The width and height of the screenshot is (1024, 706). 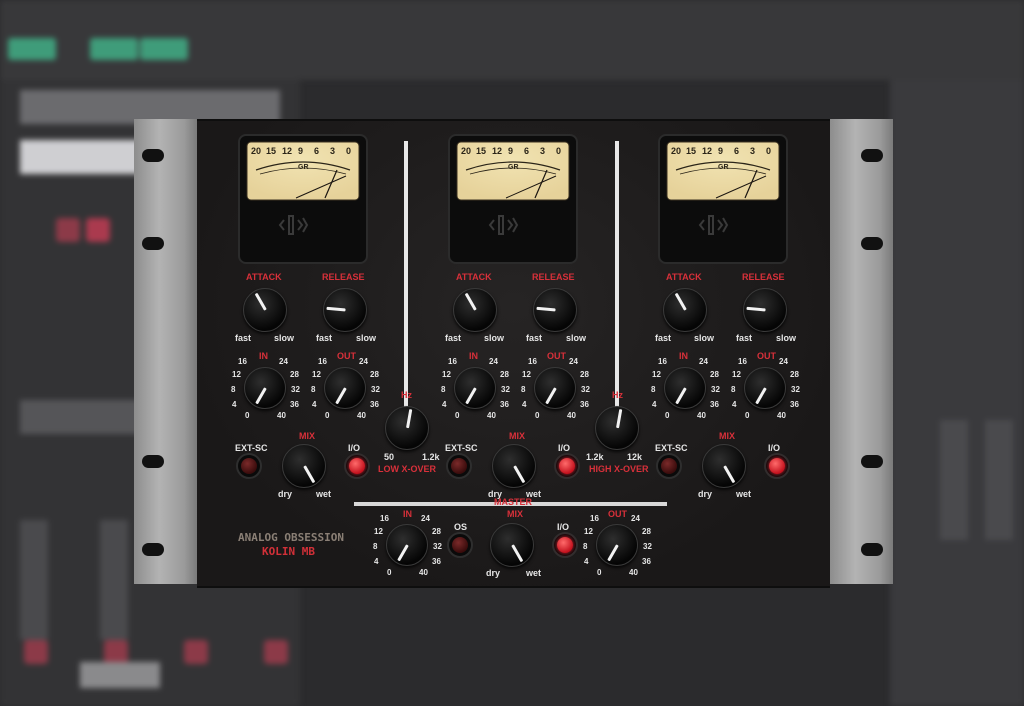 What do you see at coordinates (512, 545) in the screenshot?
I see `master-mix-knob` at bounding box center [512, 545].